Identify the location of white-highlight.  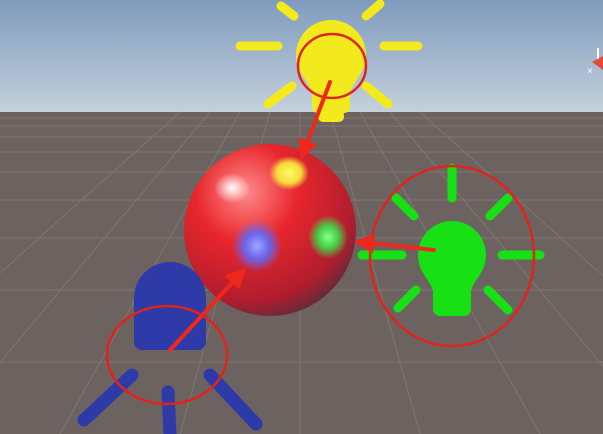
(232, 188).